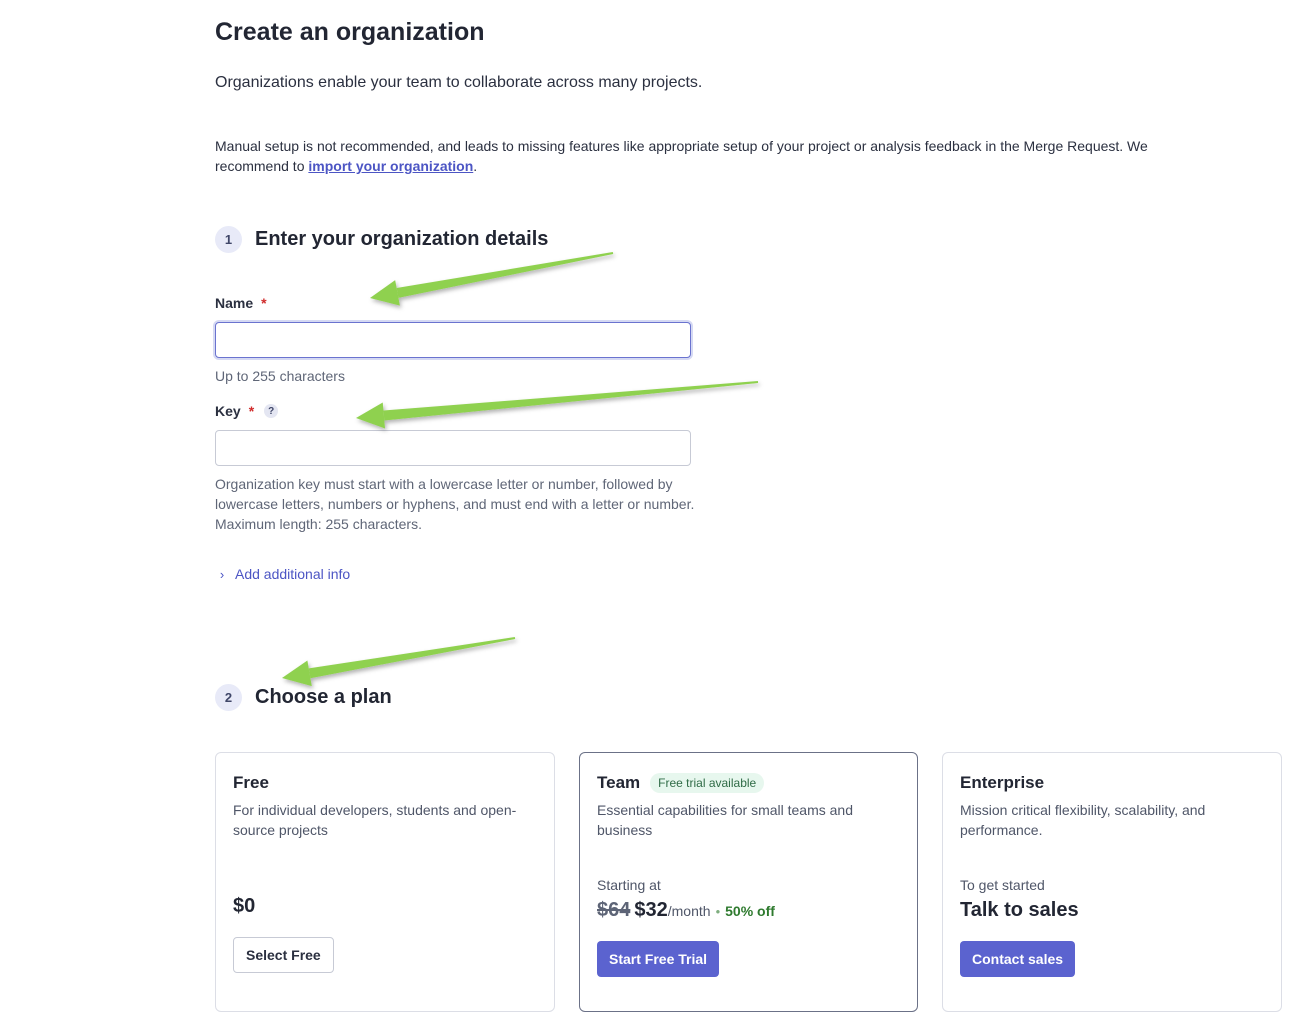 The width and height of the screenshot is (1294, 1012). What do you see at coordinates (651, 910) in the screenshot?
I see `plan-price: $32` at bounding box center [651, 910].